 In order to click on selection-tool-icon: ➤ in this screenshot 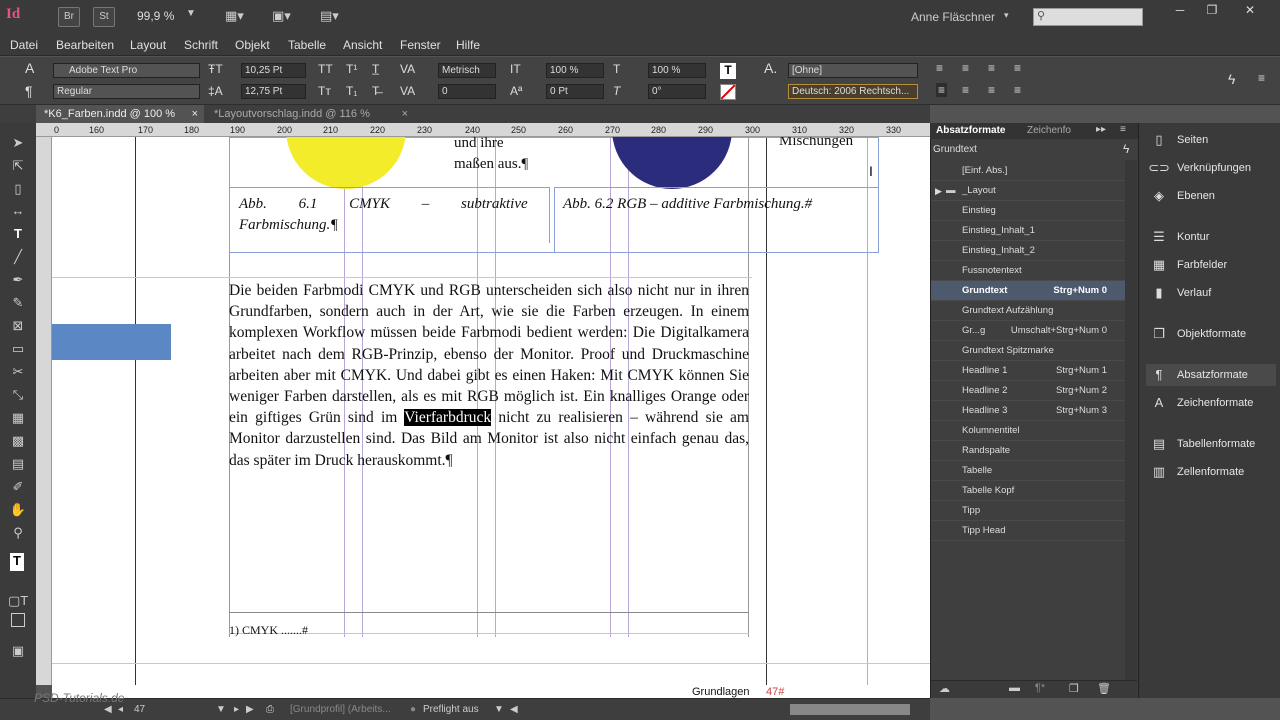, I will do `click(18, 144)`.